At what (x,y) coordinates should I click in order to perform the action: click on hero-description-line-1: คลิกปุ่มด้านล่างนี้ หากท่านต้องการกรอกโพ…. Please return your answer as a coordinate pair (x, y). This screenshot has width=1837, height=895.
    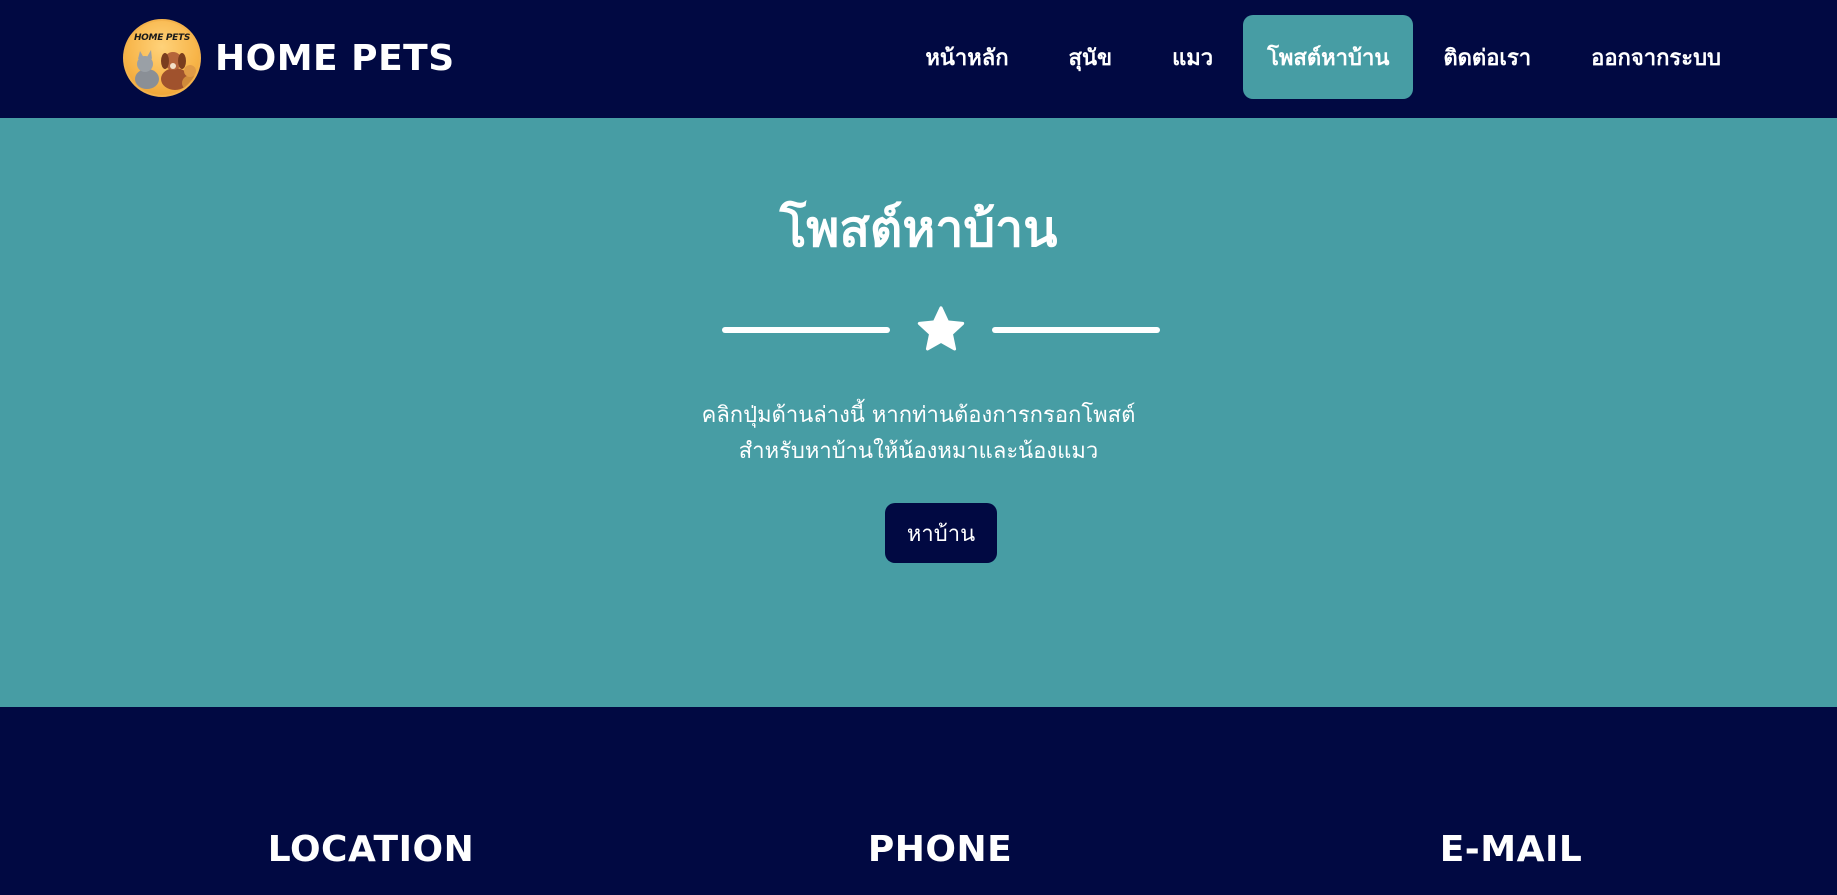
    Looking at the image, I should click on (918, 415).